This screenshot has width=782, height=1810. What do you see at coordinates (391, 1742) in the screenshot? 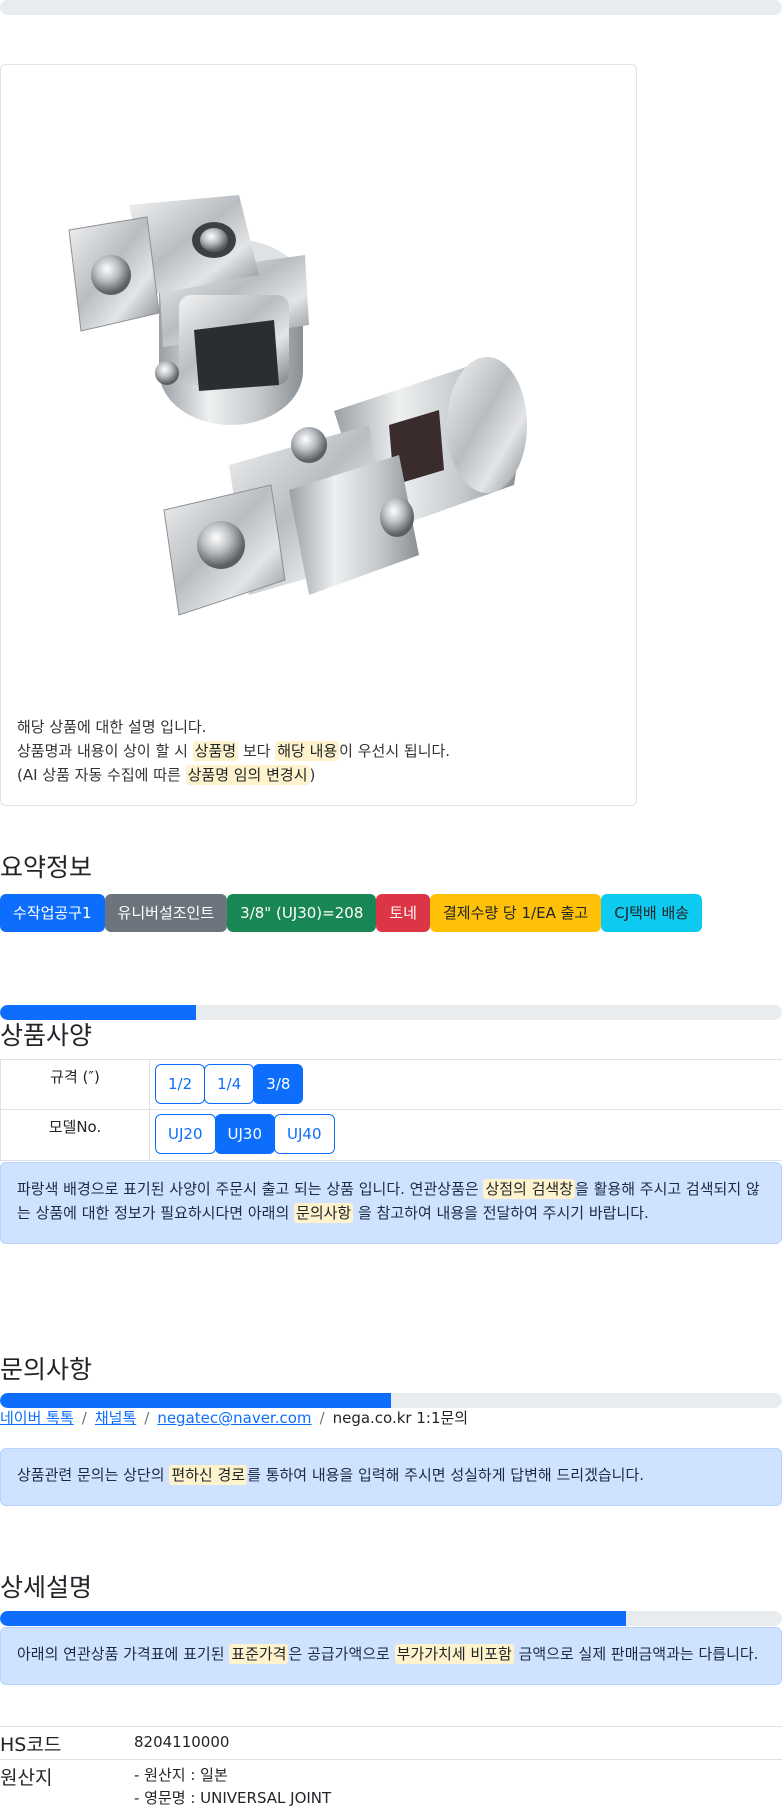
I see `hs-code-row: HS코드 8204110000` at bounding box center [391, 1742].